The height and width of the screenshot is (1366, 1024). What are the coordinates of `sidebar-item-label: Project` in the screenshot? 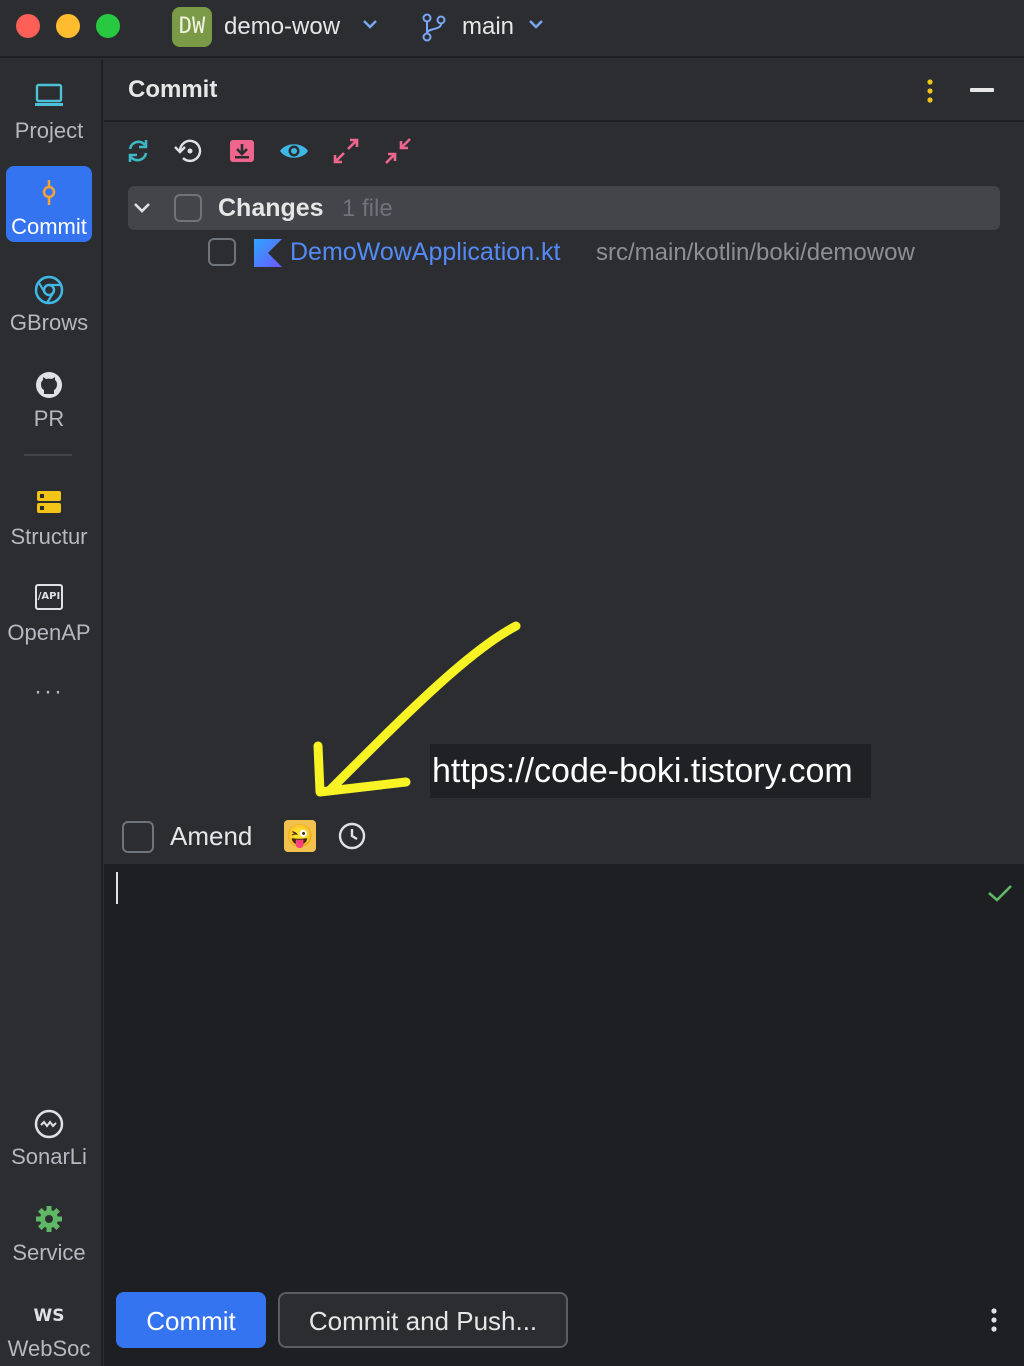 It's located at (49, 130).